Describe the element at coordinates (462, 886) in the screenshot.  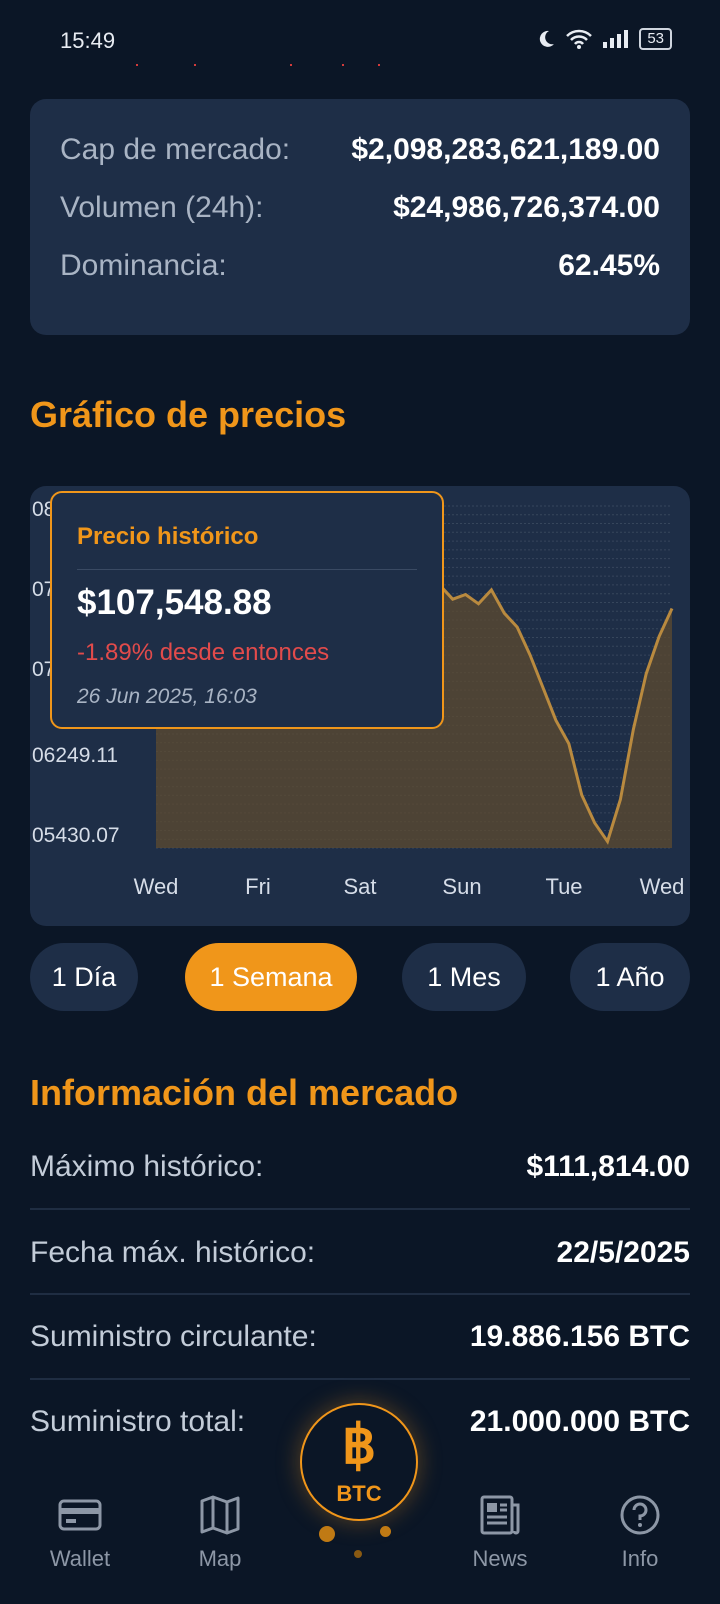
I see `x-tick-label: Sun` at that location.